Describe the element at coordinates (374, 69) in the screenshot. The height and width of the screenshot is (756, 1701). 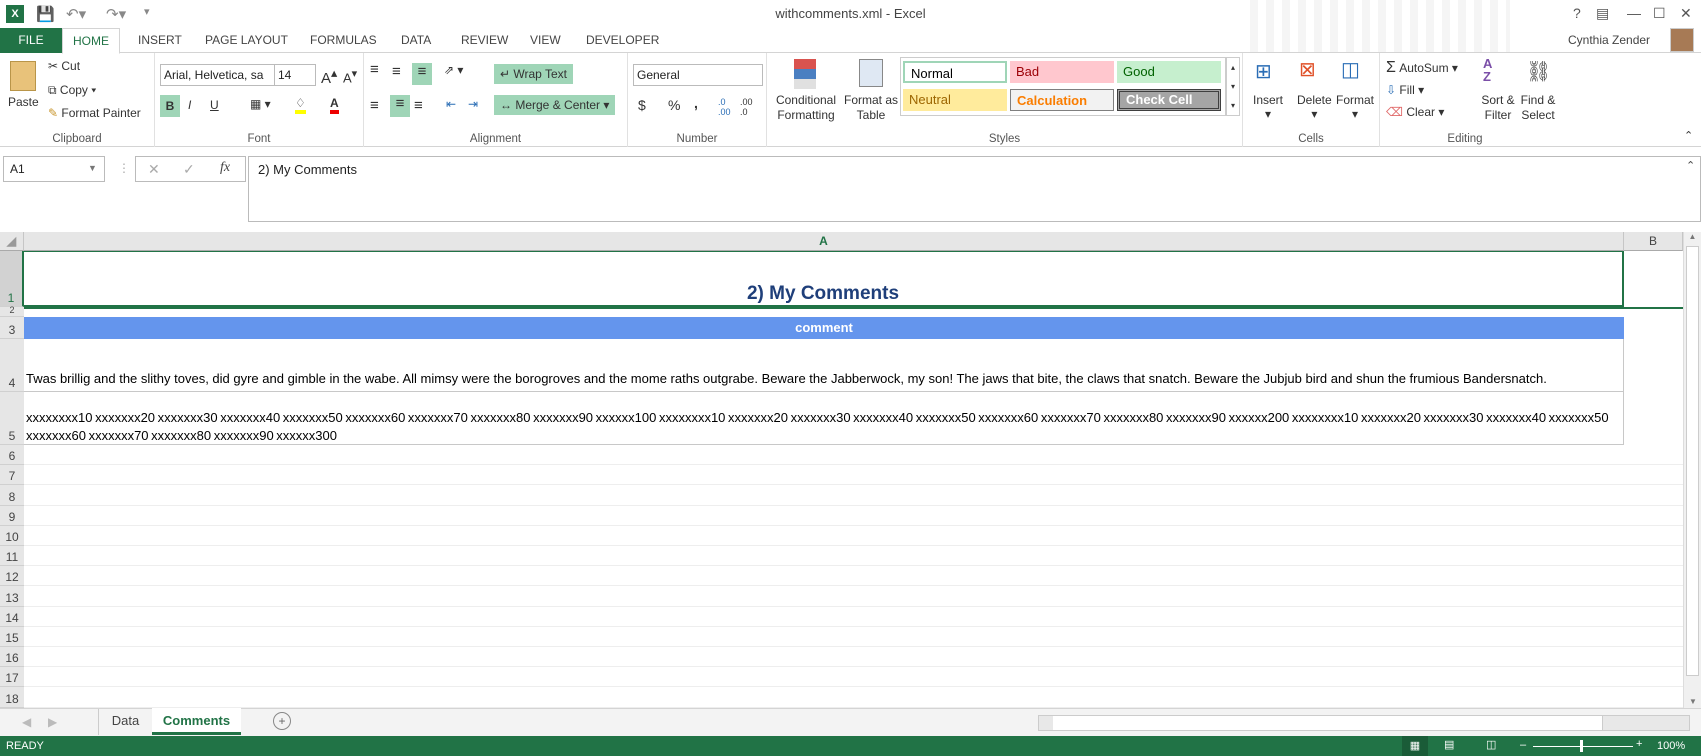
I see `align-top-icon: ≡` at that location.